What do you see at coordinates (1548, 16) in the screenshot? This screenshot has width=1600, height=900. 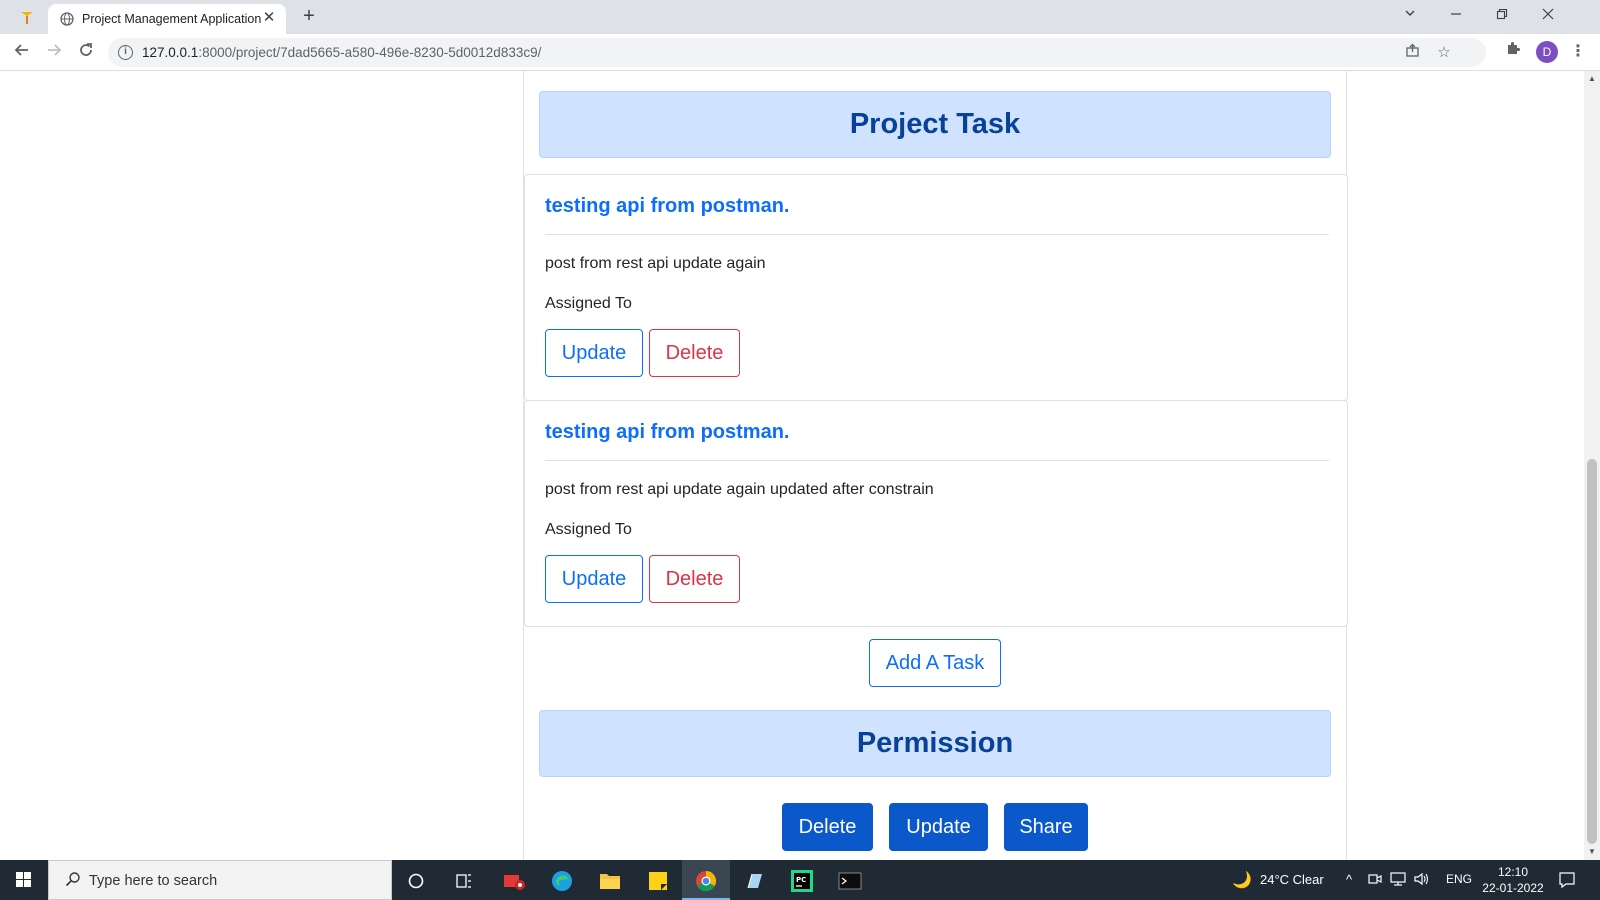 I see `close-window-icon` at bounding box center [1548, 16].